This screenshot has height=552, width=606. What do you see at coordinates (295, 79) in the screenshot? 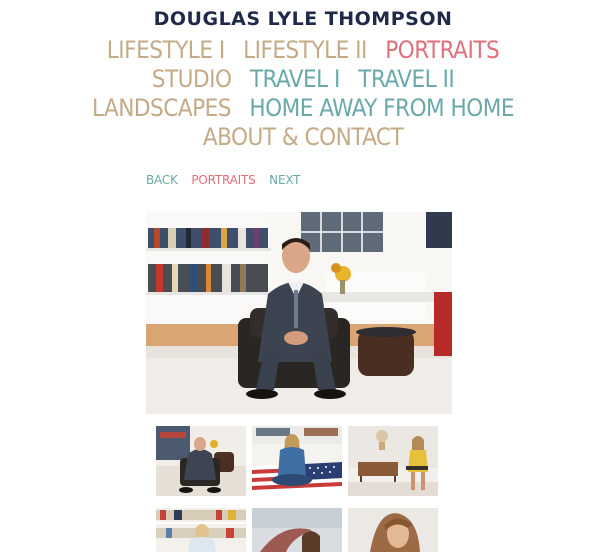
I see `nav-item-travel-1: TRAVEL I` at bounding box center [295, 79].